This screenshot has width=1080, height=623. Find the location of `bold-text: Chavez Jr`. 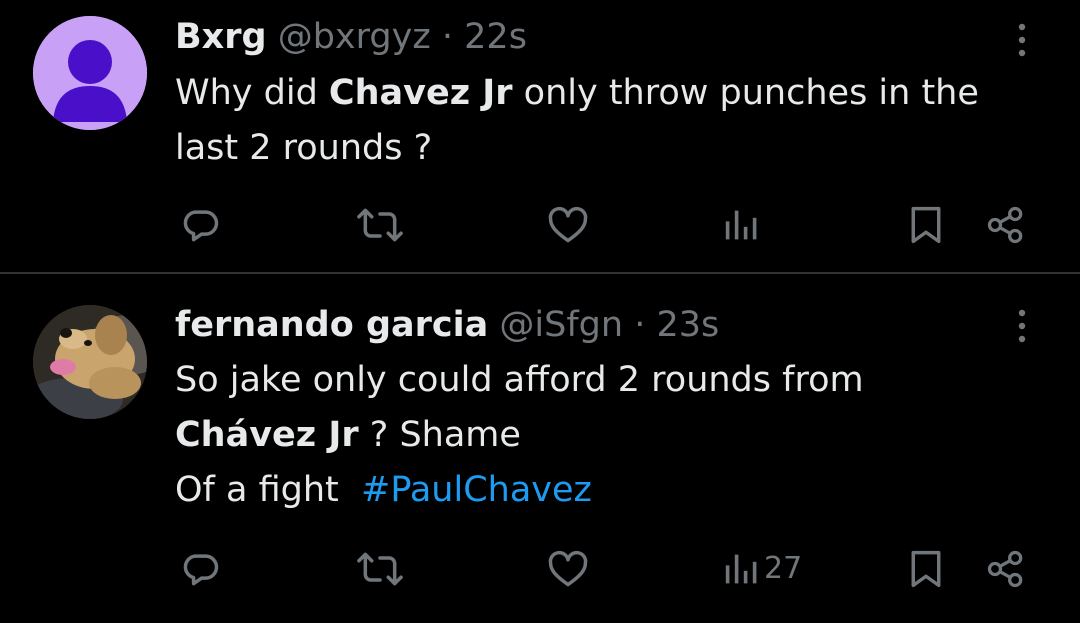

bold-text: Chavez Jr is located at coordinates (420, 93).